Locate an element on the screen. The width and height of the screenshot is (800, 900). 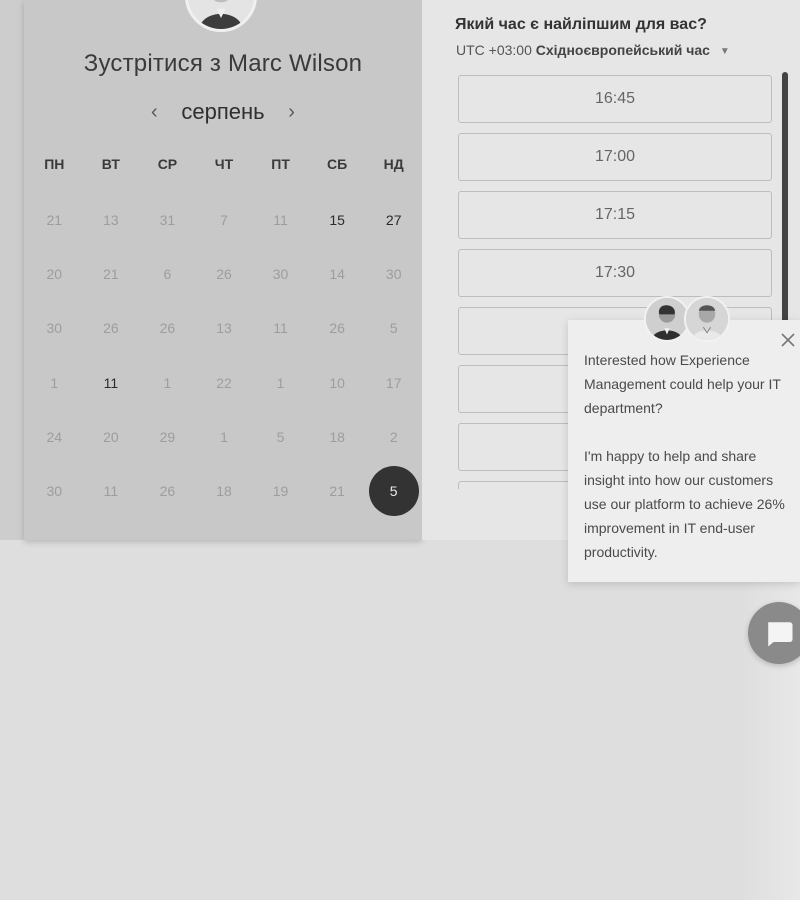
day-number: 24 is located at coordinates (54, 436).